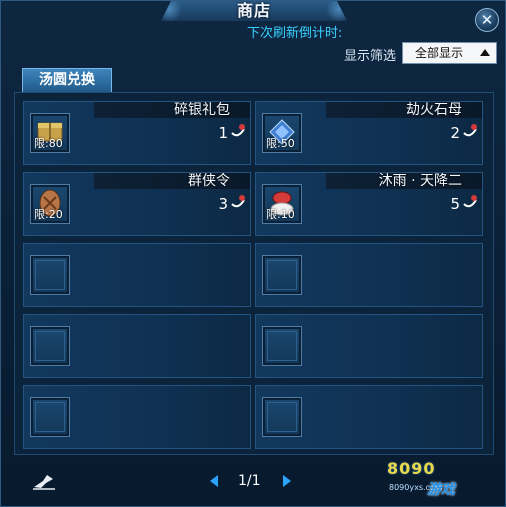 The width and height of the screenshot is (506, 507). Describe the element at coordinates (455, 133) in the screenshot. I see `item-price: 2` at that location.